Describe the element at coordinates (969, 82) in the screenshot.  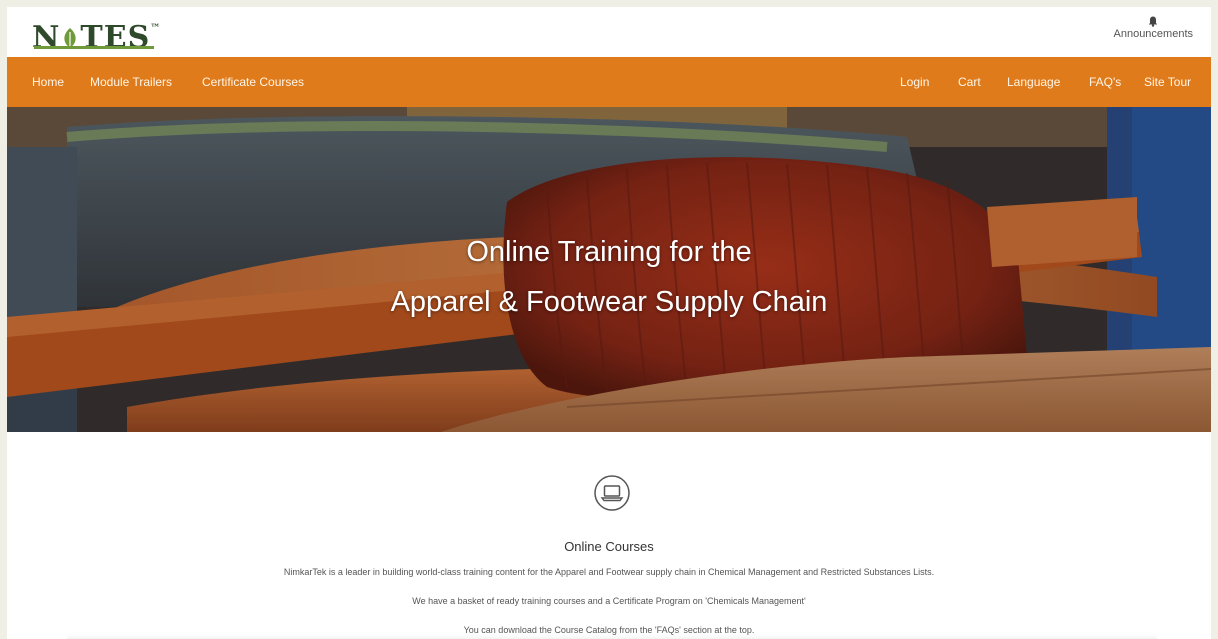
I see `nav-cart: Cart` at that location.